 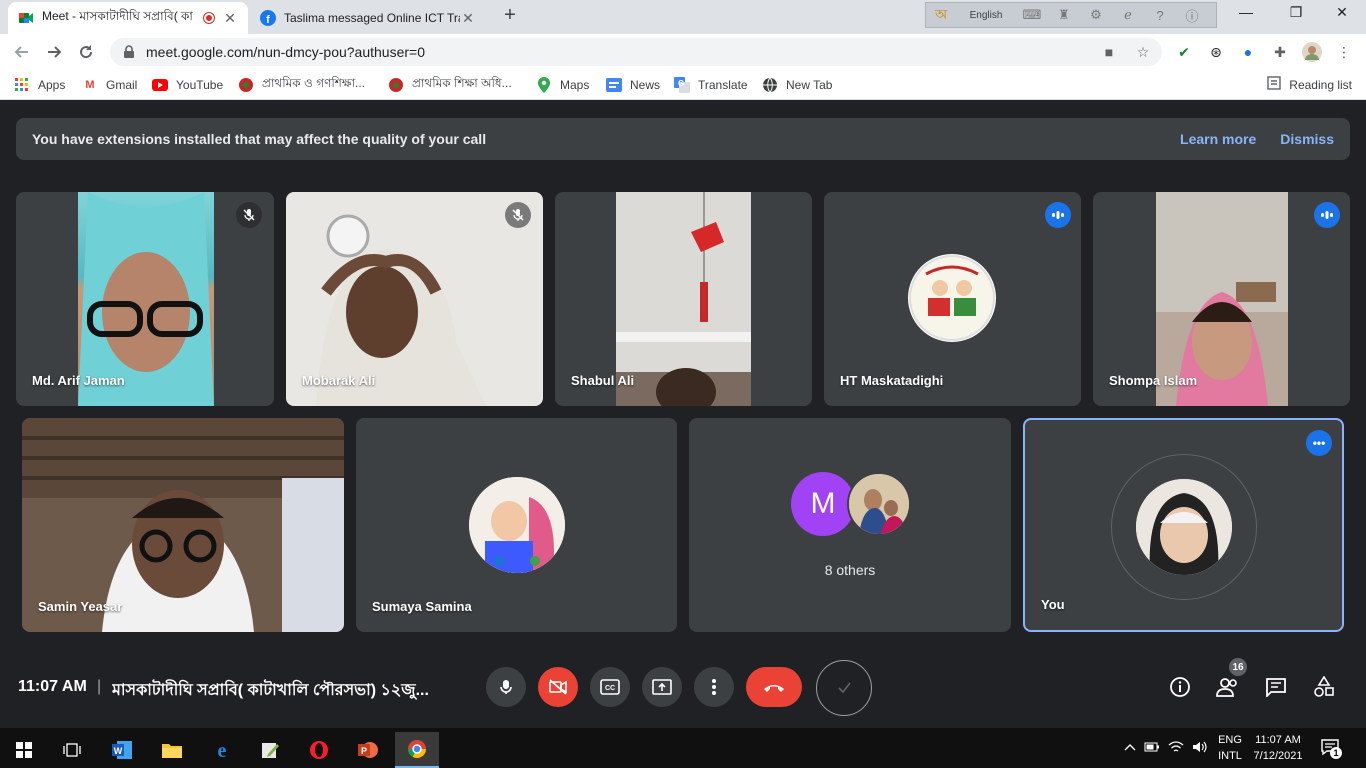 I want to click on edge-icon: e, so click(x=222, y=750).